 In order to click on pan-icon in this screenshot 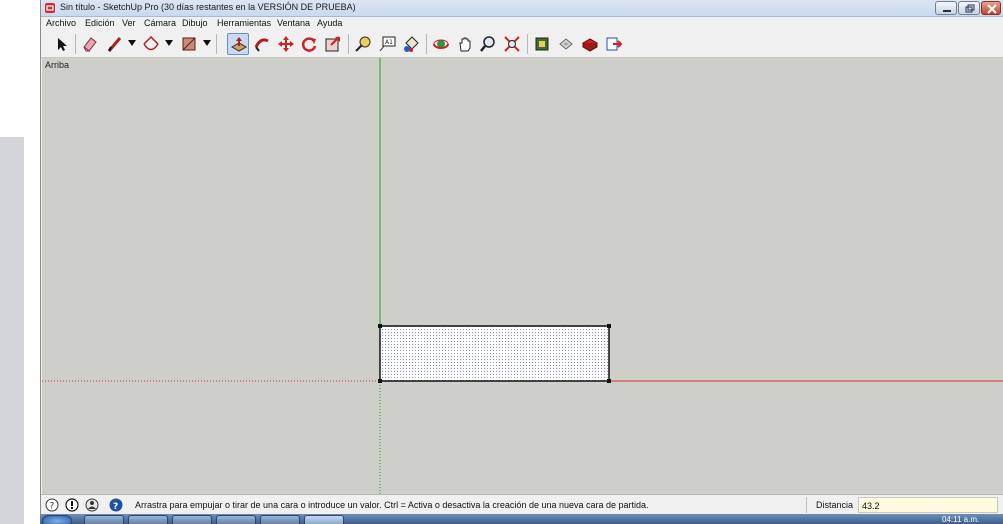, I will do `click(465, 44)`.